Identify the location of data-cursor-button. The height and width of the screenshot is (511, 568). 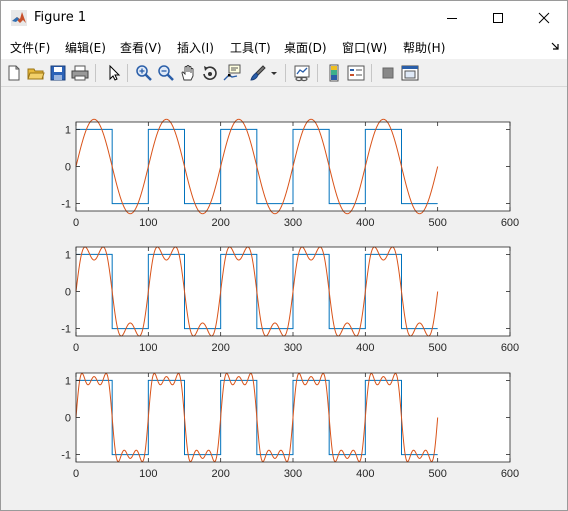
(232, 73).